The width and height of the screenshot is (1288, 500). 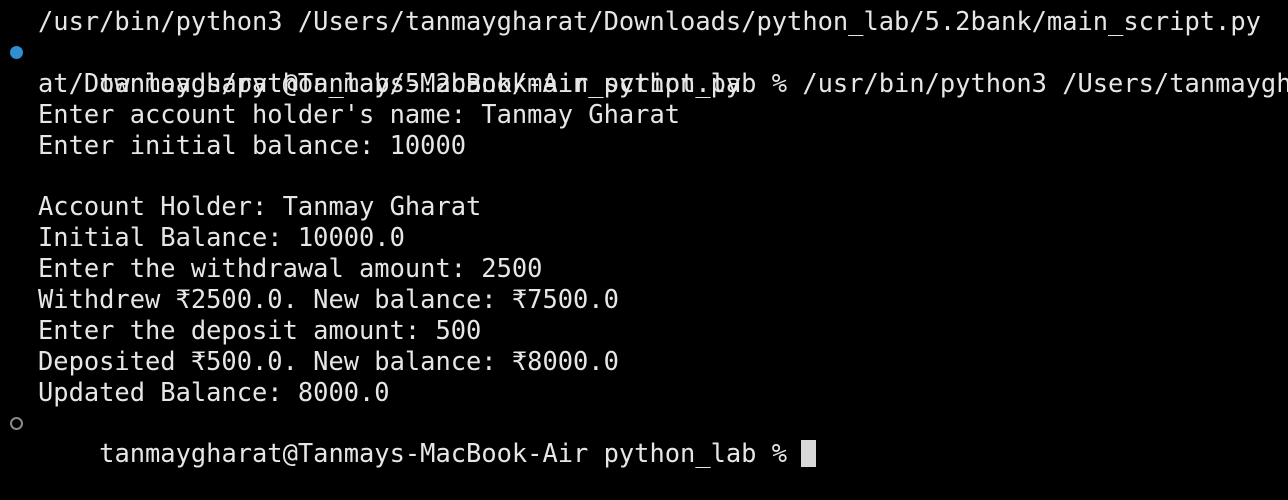 What do you see at coordinates (16, 423) in the screenshot?
I see `command-idle-decoration-icon` at bounding box center [16, 423].